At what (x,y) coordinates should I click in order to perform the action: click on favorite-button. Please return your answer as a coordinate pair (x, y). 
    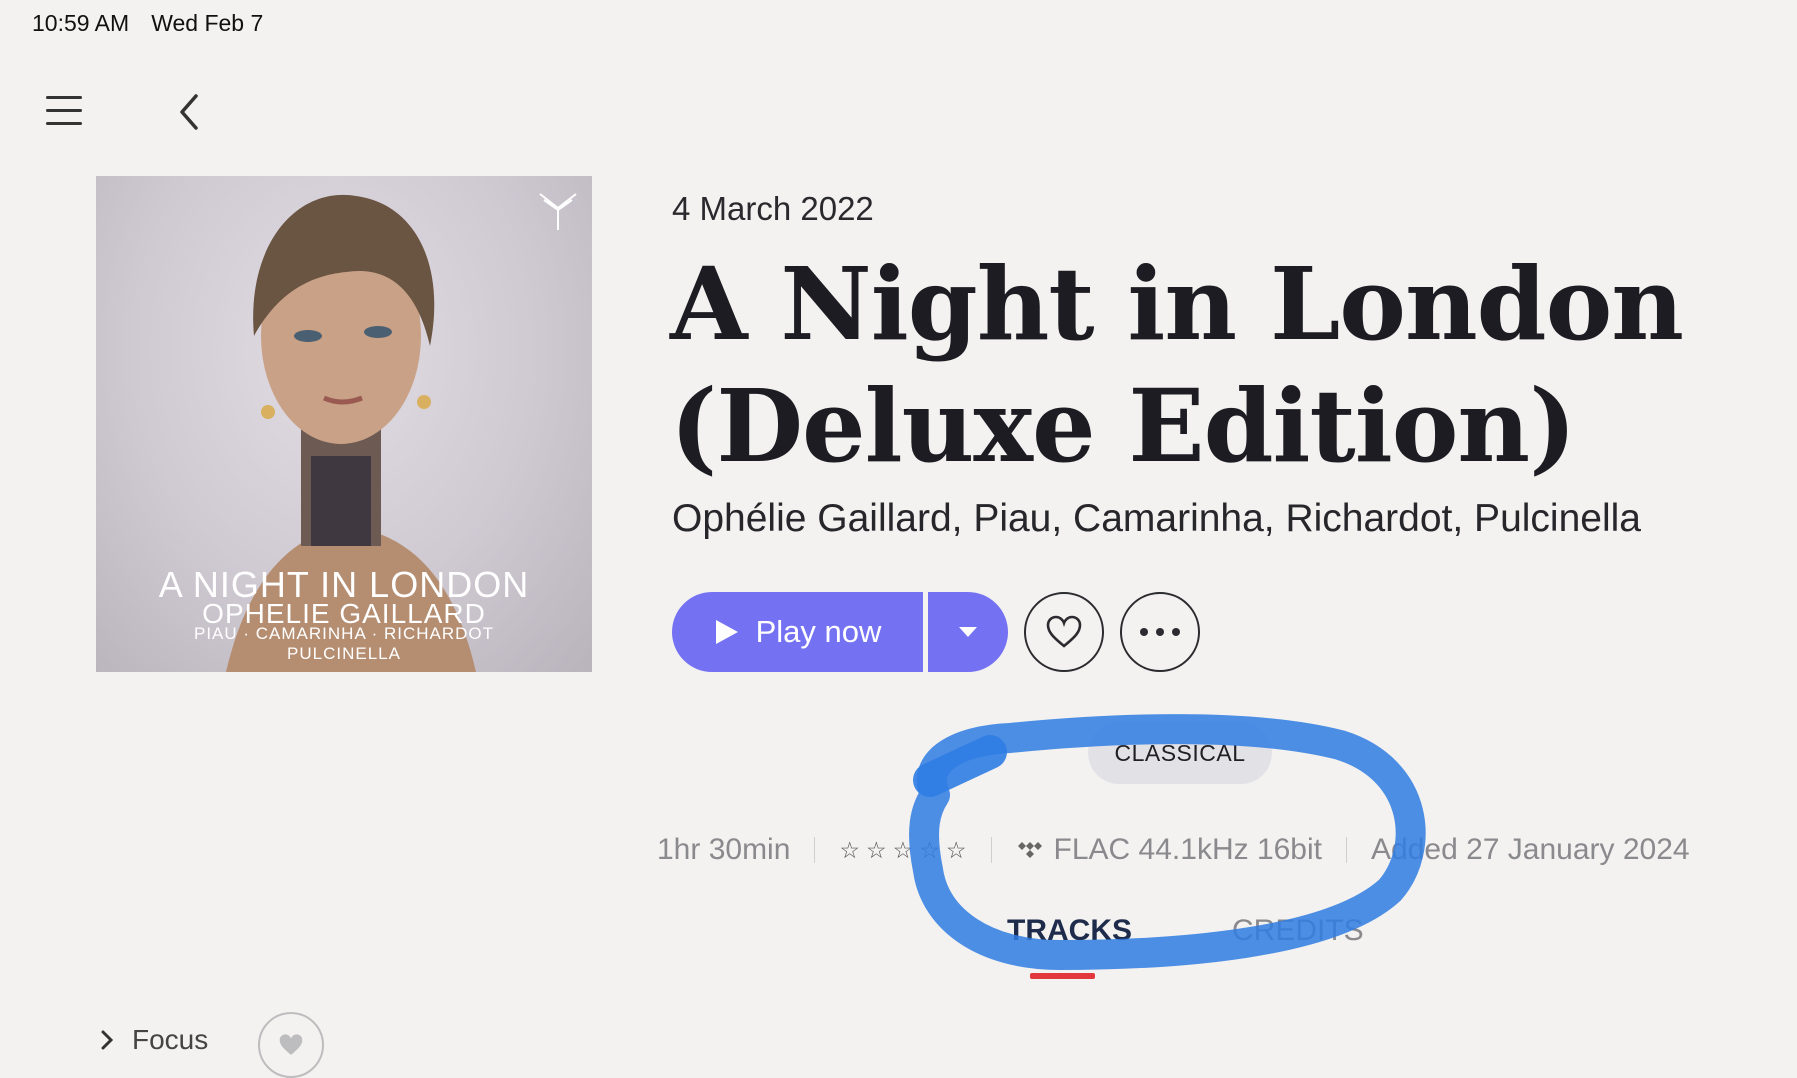
    Looking at the image, I should click on (1064, 632).